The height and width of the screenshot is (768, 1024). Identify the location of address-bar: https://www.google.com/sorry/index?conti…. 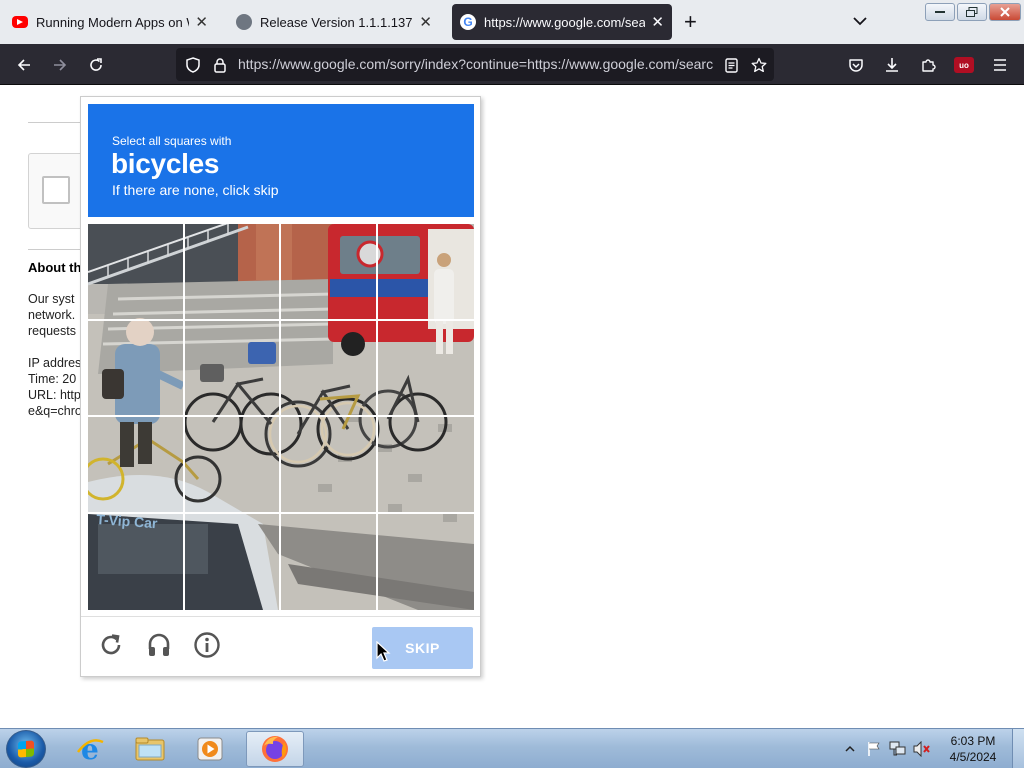
(475, 64).